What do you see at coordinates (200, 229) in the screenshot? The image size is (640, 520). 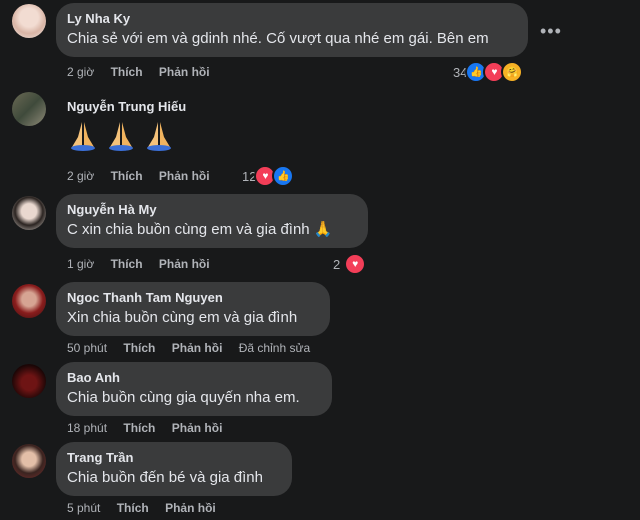 I see `comment-text: C xin chia buồn cùng em và gia đình 🙏` at bounding box center [200, 229].